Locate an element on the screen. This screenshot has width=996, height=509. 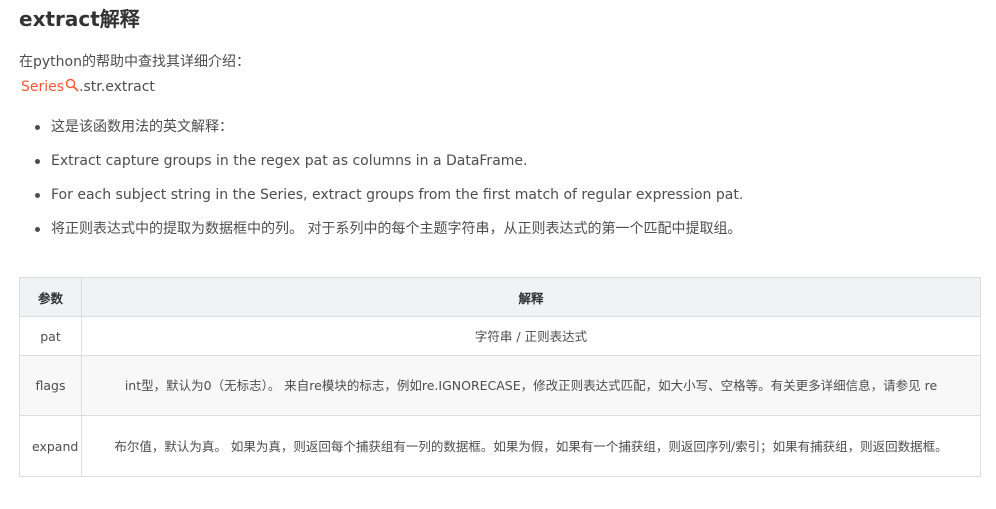
param-desc-cell: 字符串 / 正则表达式 is located at coordinates (531, 336).